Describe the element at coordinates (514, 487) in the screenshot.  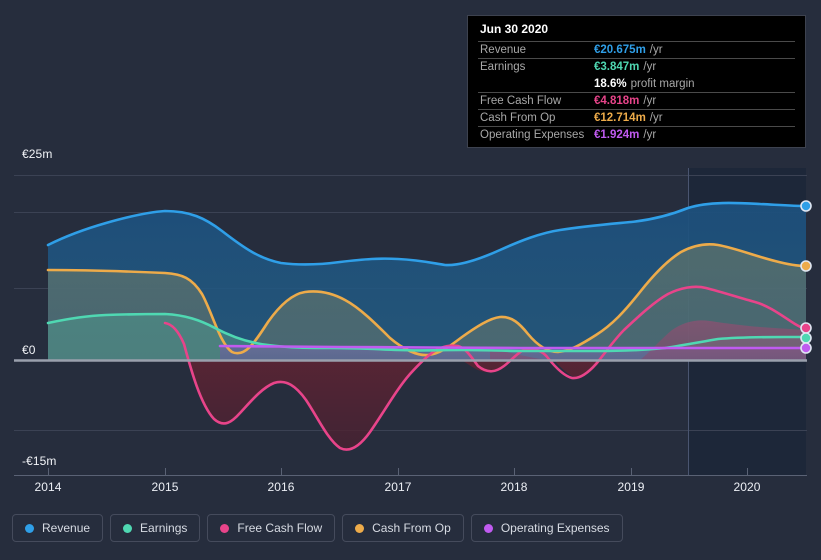
I see `x-axis-label-2018: 2018` at that location.